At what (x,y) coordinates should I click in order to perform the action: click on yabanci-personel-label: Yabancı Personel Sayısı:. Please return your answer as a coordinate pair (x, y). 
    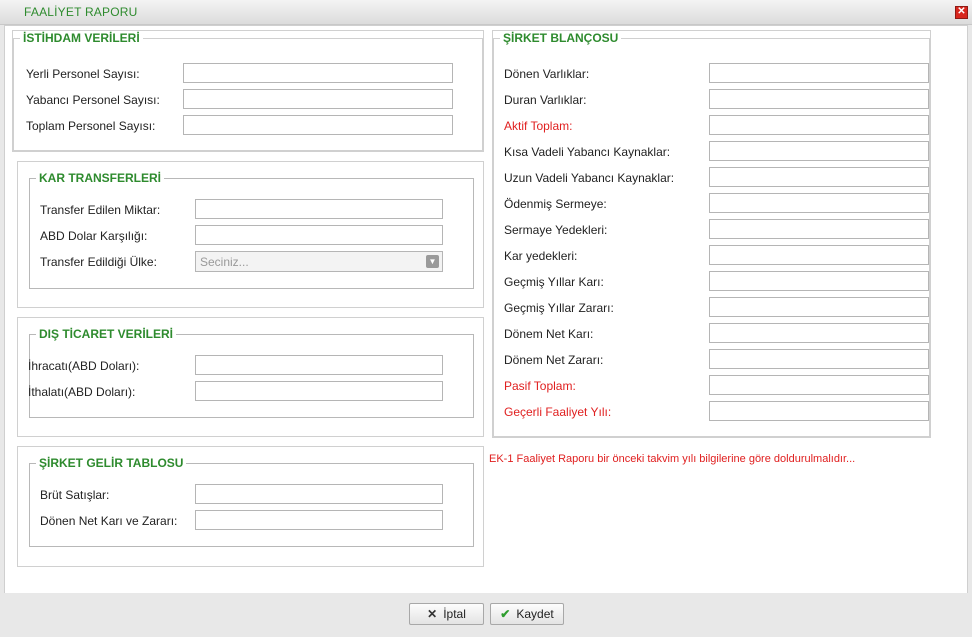
    Looking at the image, I should click on (93, 100).